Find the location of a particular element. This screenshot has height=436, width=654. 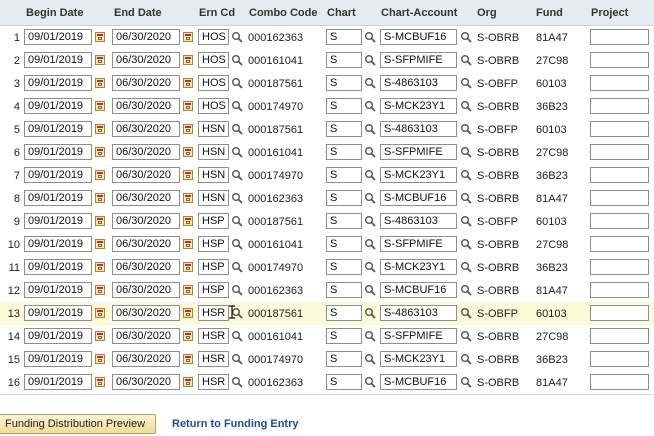

col-combo-code: Combo Code is located at coordinates (283, 13).